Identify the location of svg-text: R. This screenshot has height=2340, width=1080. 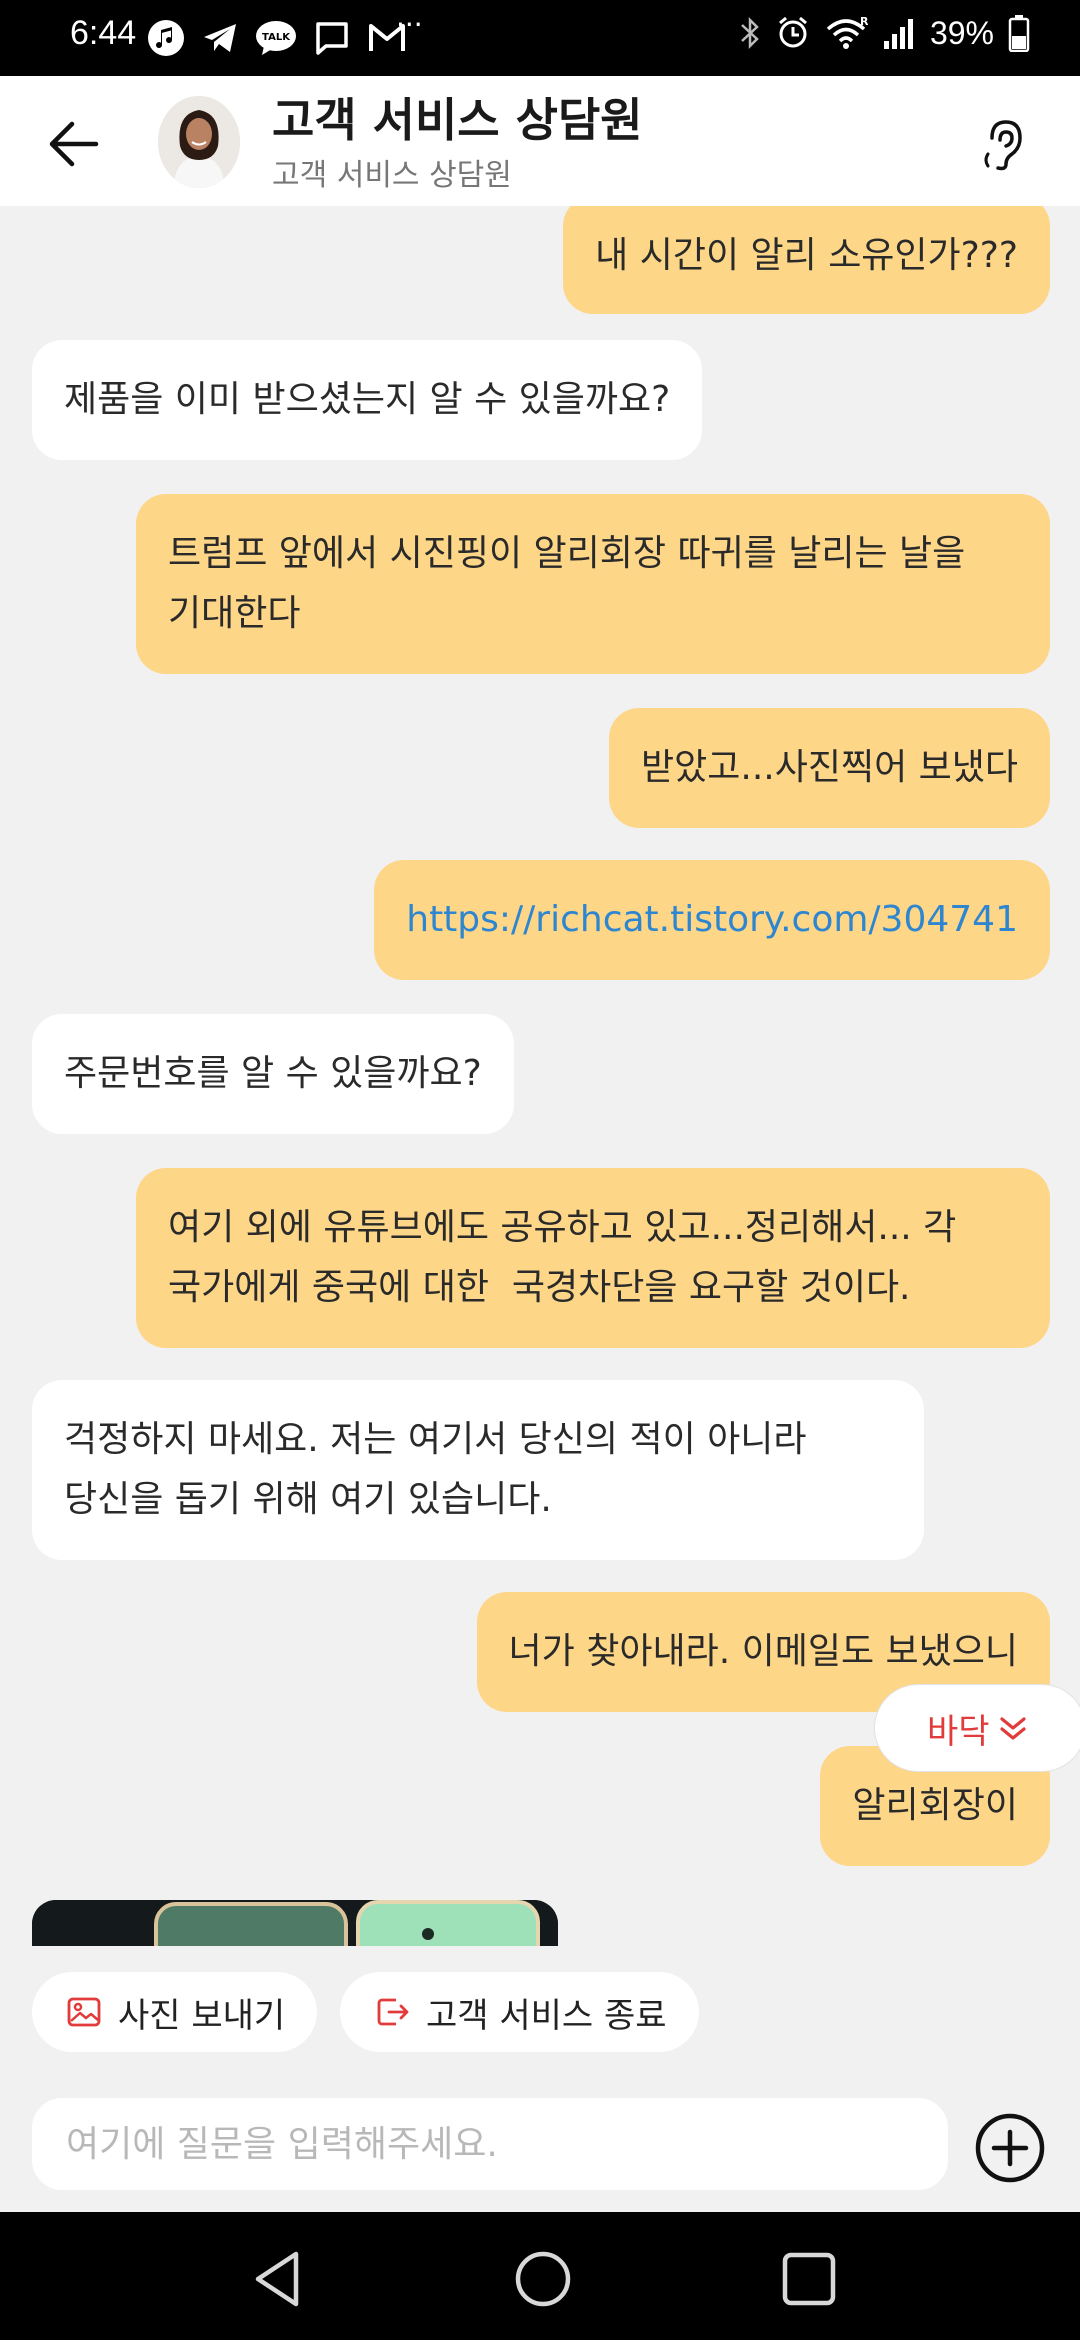
(864, 21).